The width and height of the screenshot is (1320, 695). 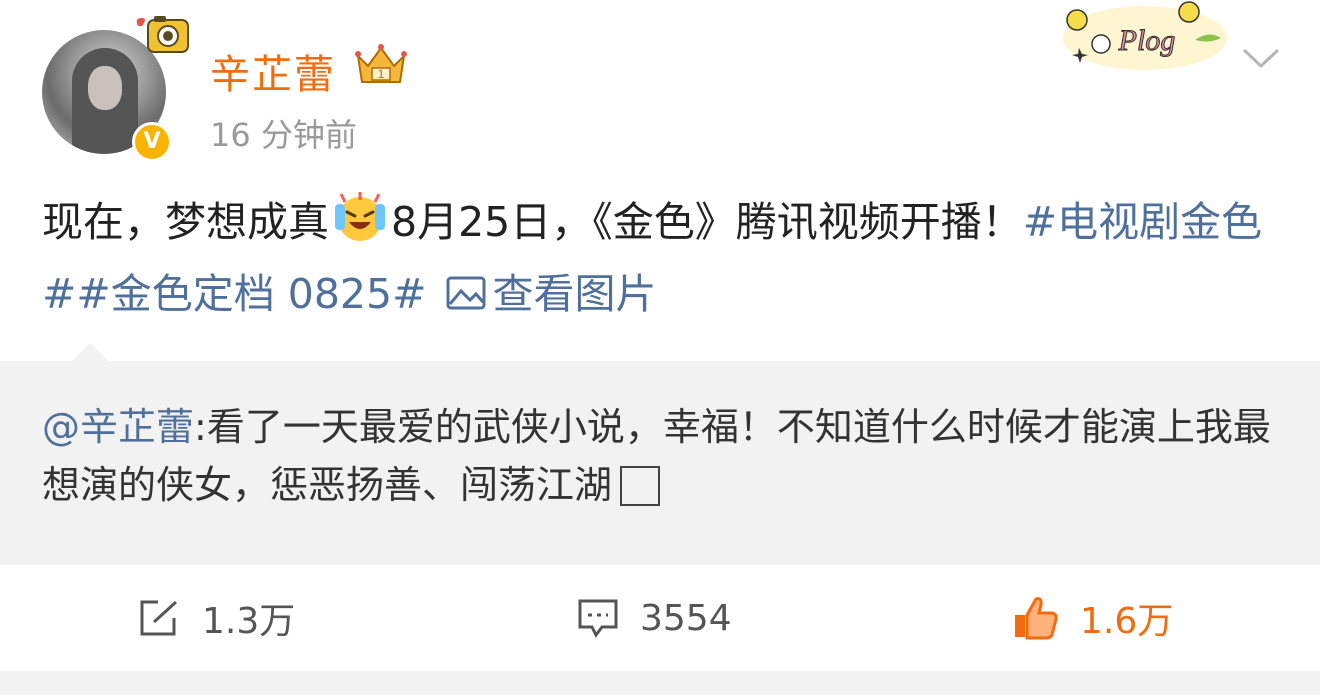 I want to click on svg-text: 1, so click(x=381, y=74).